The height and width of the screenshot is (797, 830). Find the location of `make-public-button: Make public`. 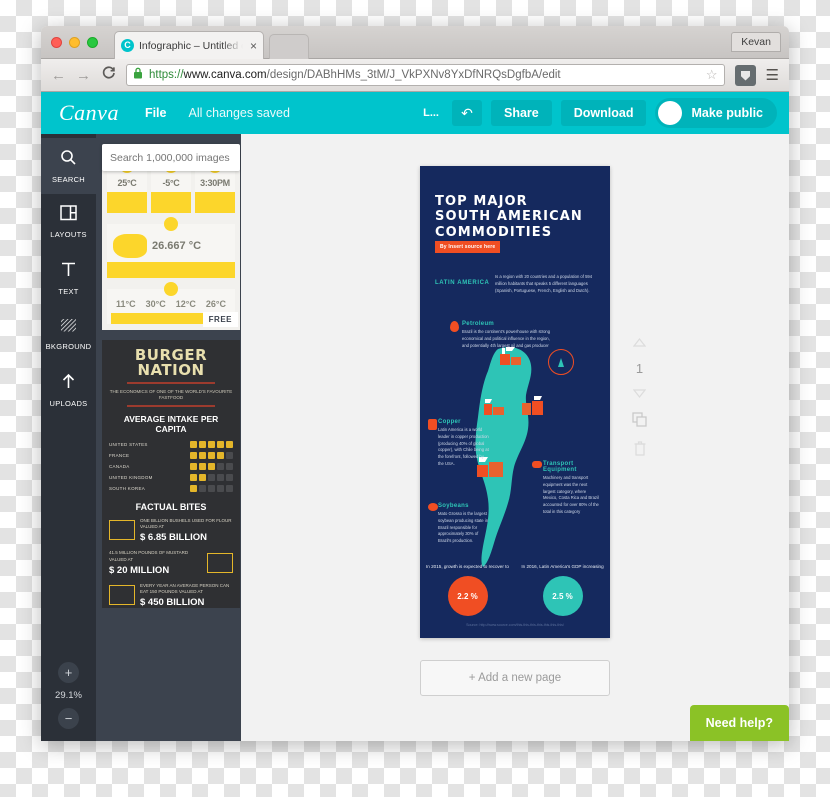

make-public-button: Make public is located at coordinates (716, 113).